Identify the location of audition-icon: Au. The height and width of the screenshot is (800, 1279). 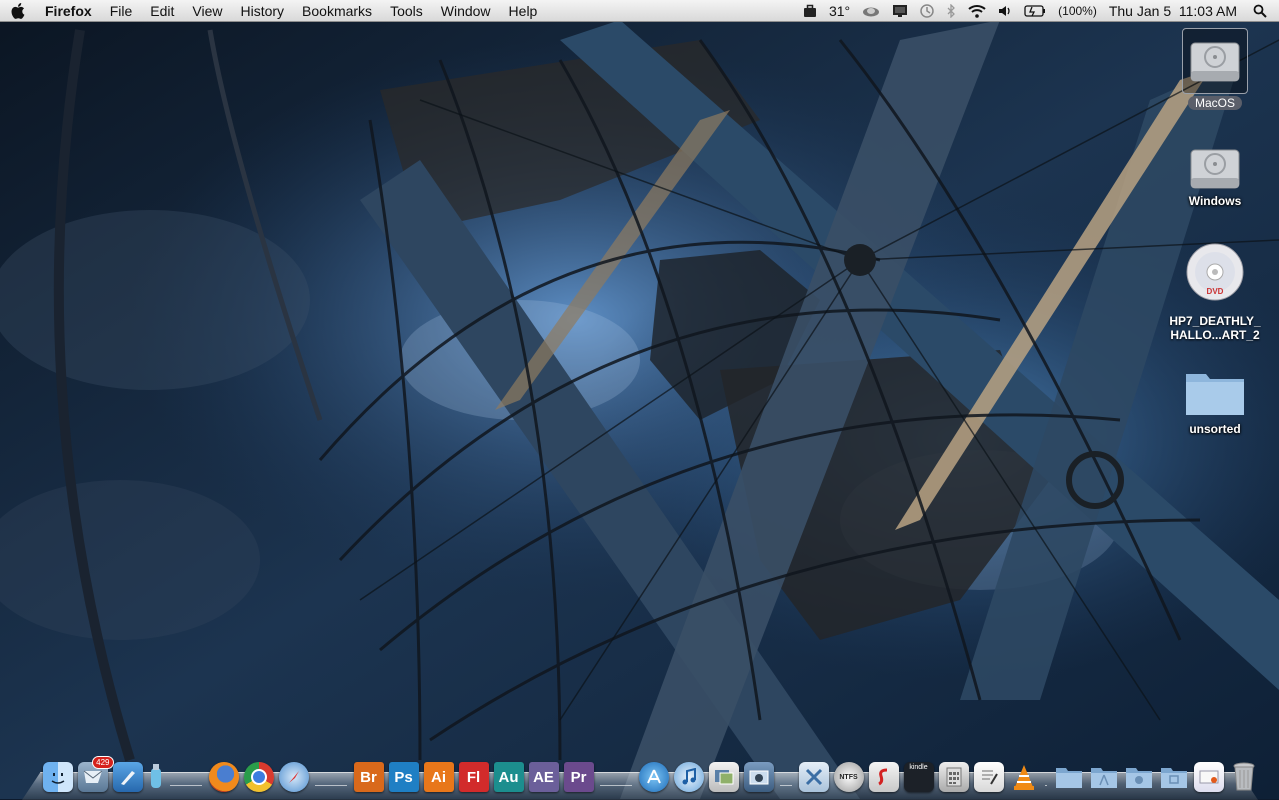
(508, 777).